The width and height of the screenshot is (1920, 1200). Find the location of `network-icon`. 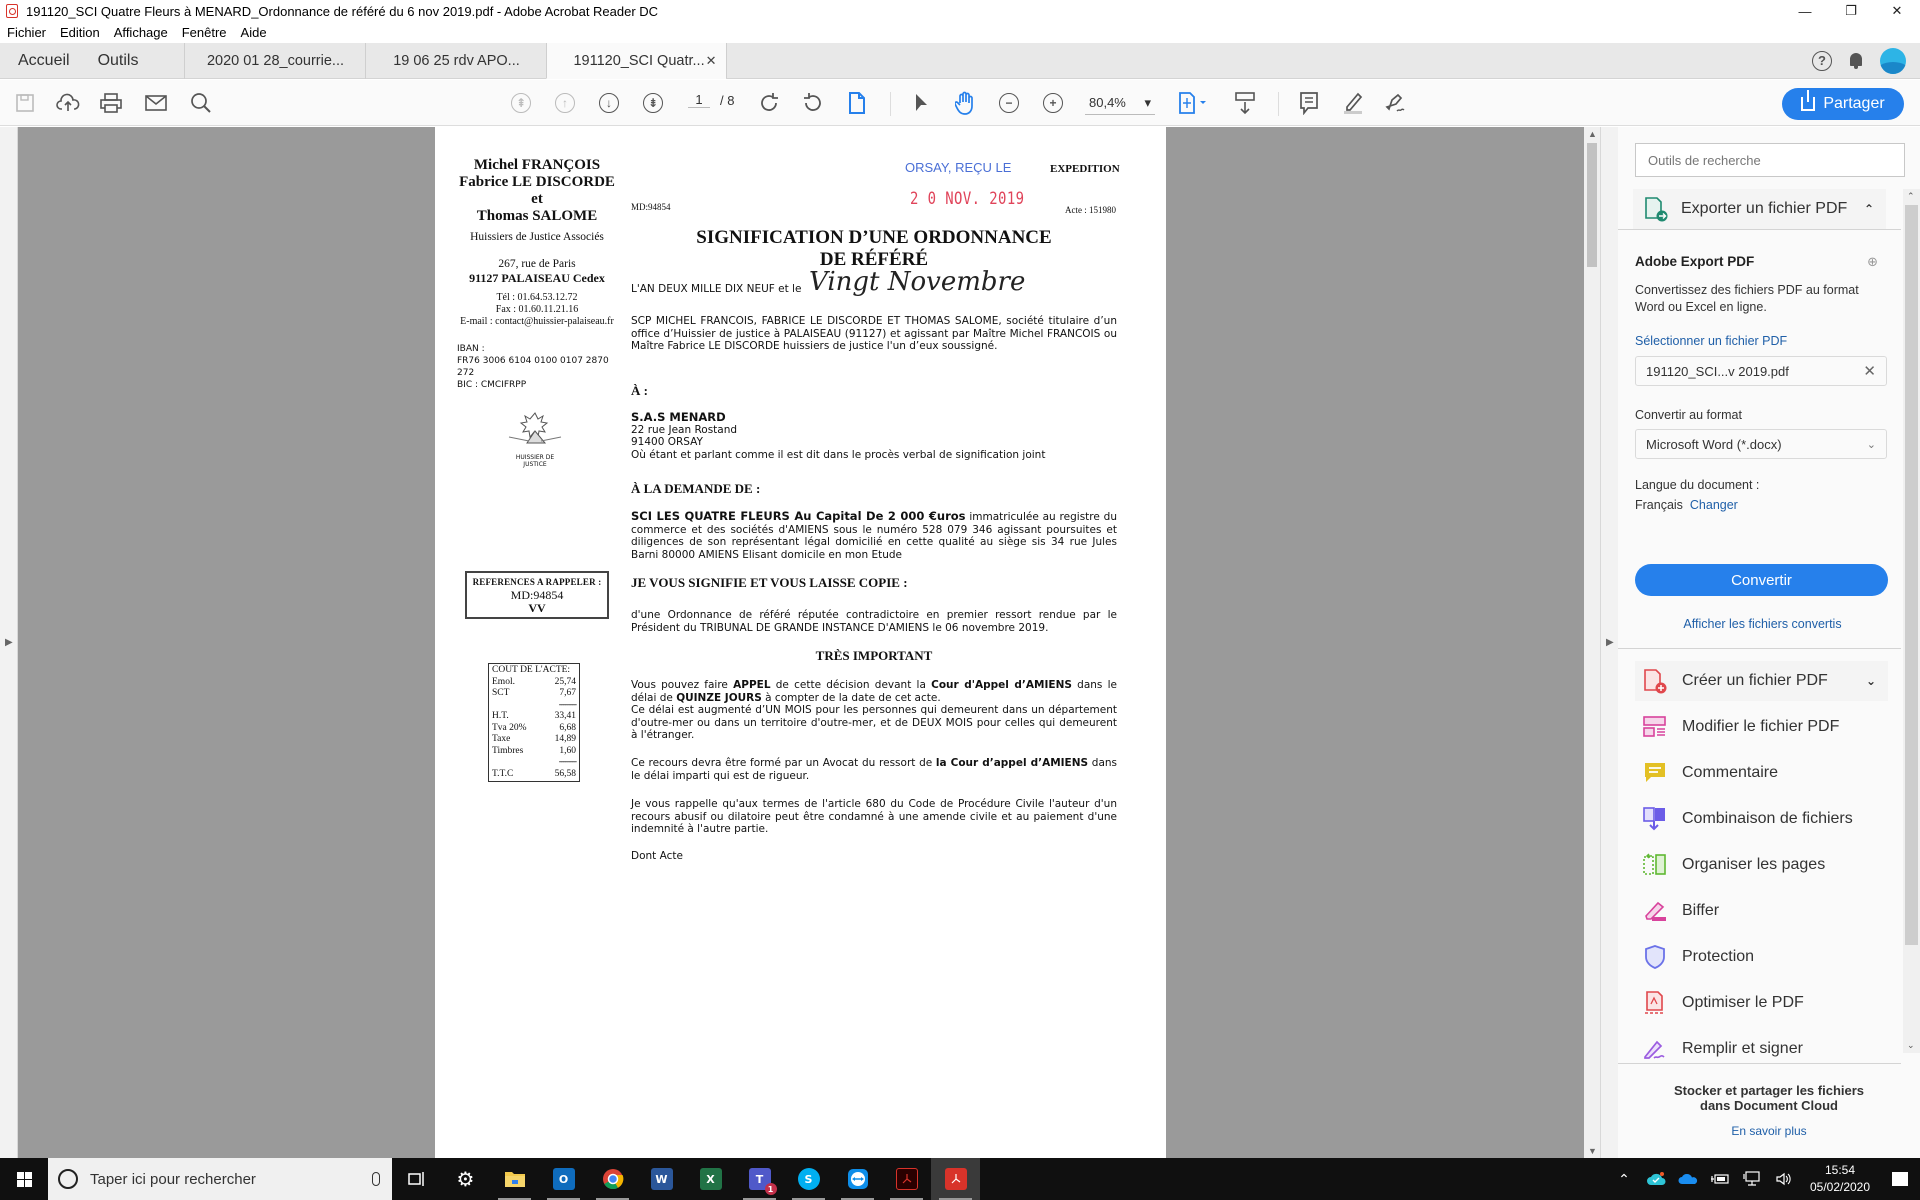

network-icon is located at coordinates (1752, 1179).